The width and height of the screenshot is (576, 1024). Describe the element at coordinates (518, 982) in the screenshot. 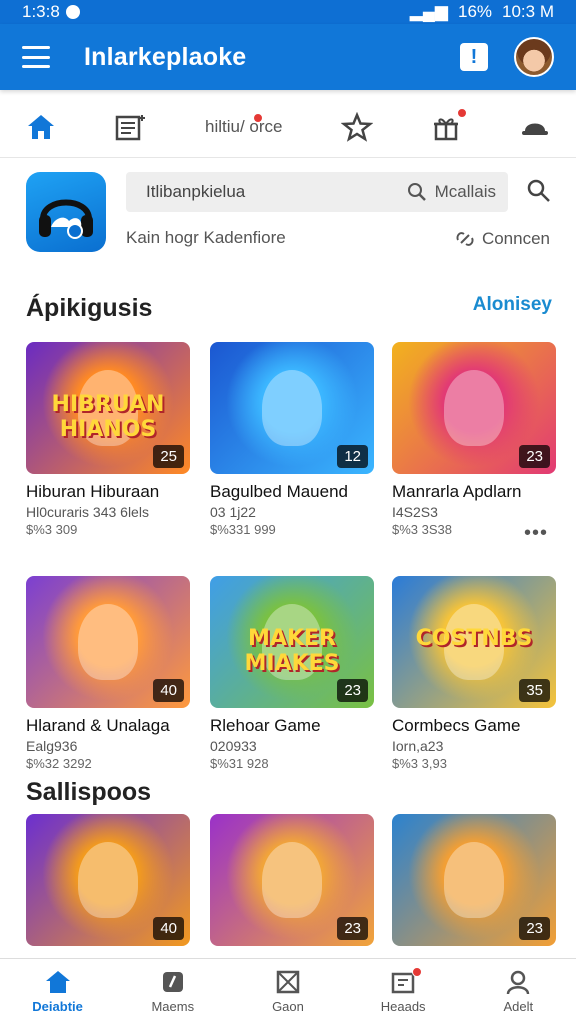

I see `person-icon` at that location.